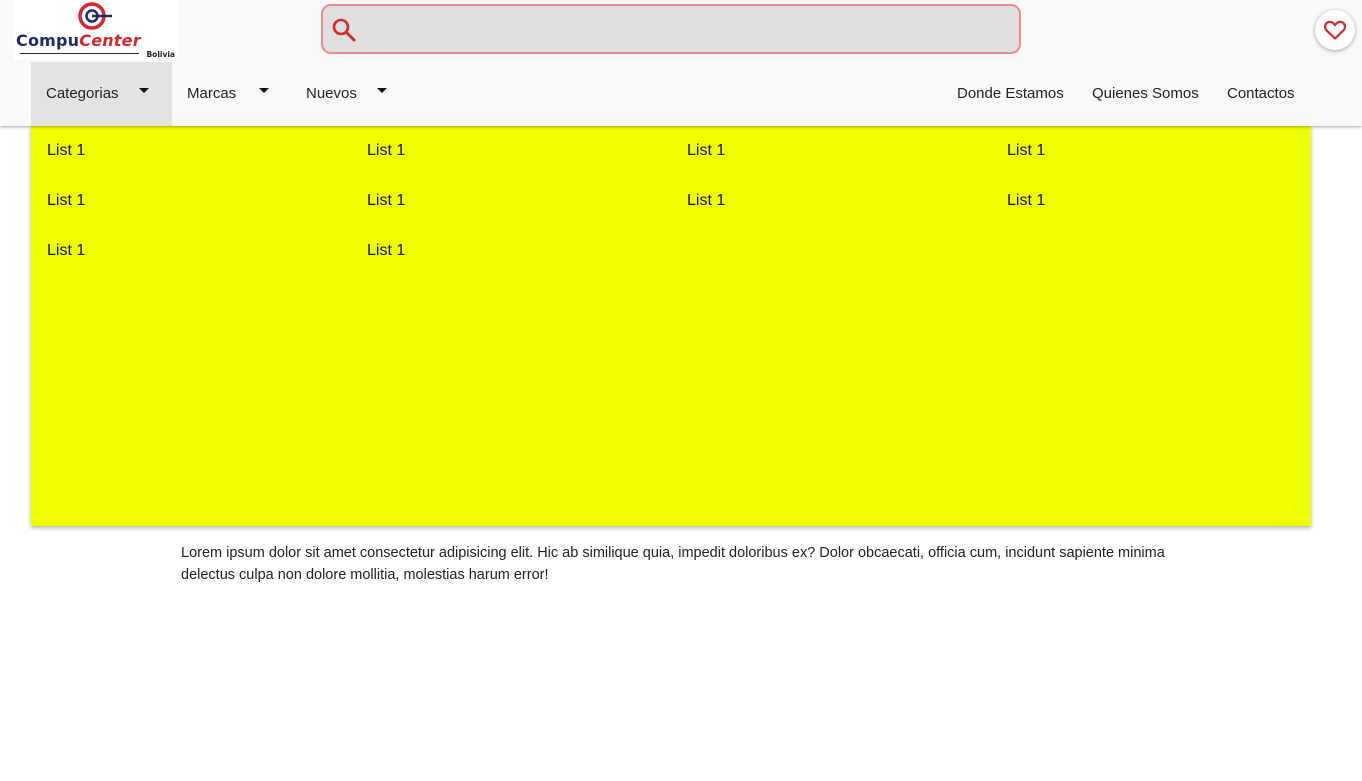 The image size is (1362, 781). I want to click on logo-wordmark: CompuCenter, so click(78, 41).